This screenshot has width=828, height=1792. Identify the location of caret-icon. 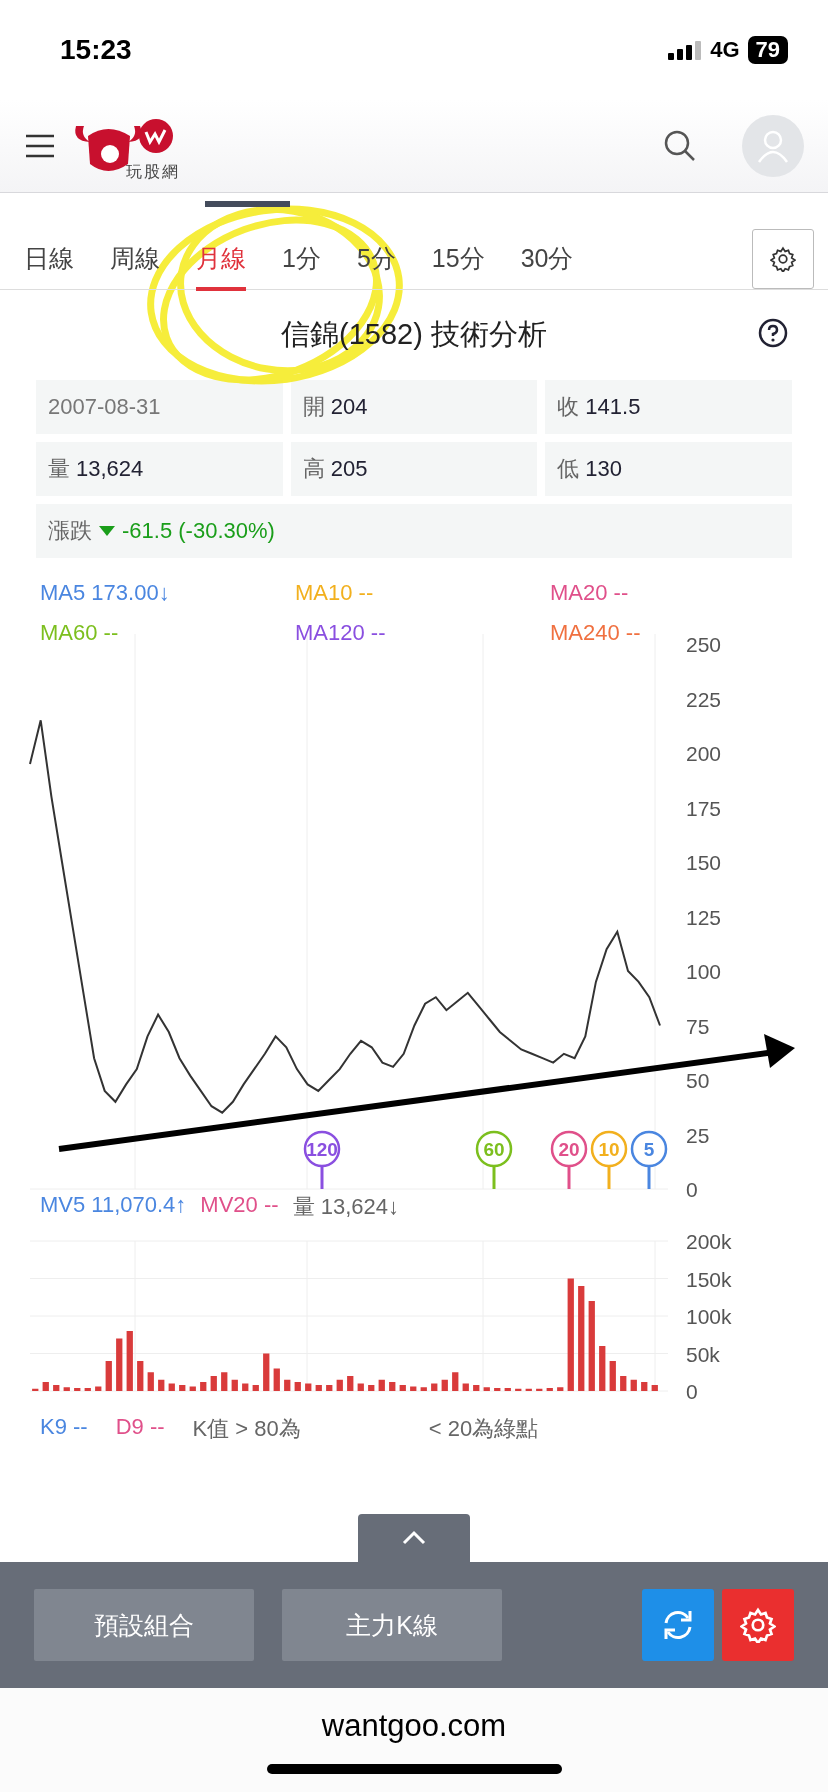
(414, 1538).